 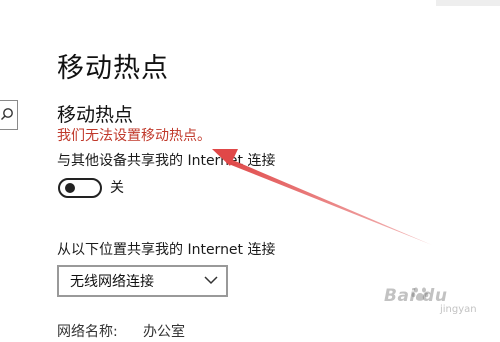 What do you see at coordinates (437, 302) in the screenshot?
I see `baidu-watermark: Bai du jingyan` at bounding box center [437, 302].